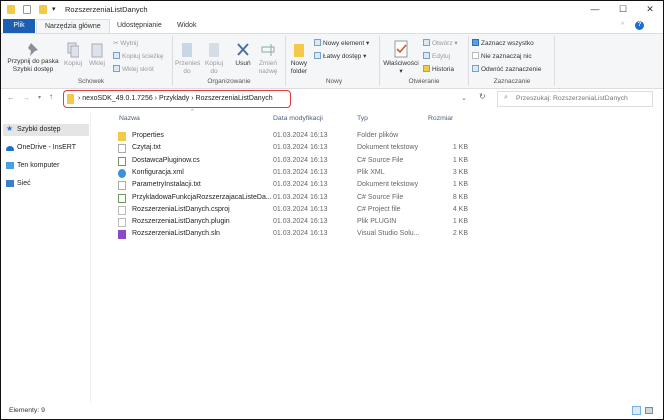 This screenshot has width=664, height=420. Describe the element at coordinates (440, 118) in the screenshot. I see `column-header-size: Rozmiar` at that location.